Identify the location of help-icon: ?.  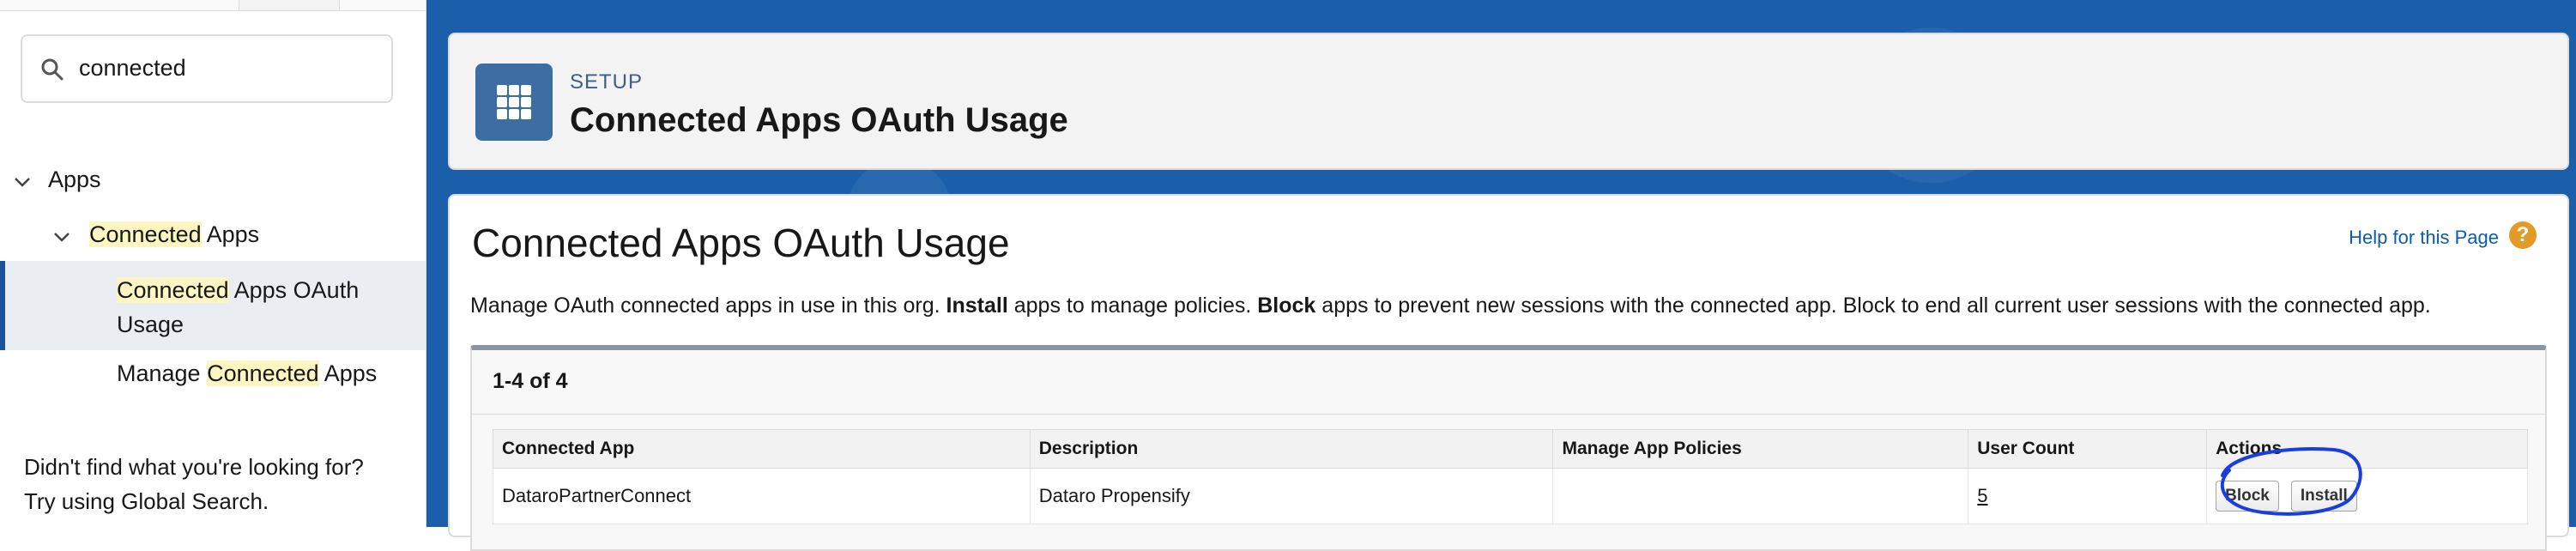
(2523, 235).